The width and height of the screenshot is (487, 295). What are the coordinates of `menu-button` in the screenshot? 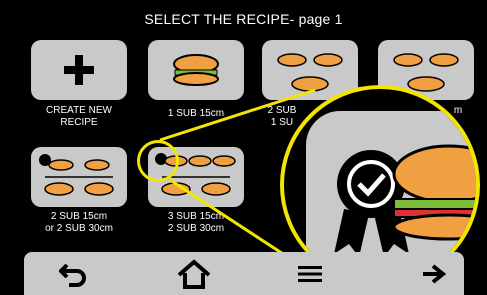 It's located at (310, 273).